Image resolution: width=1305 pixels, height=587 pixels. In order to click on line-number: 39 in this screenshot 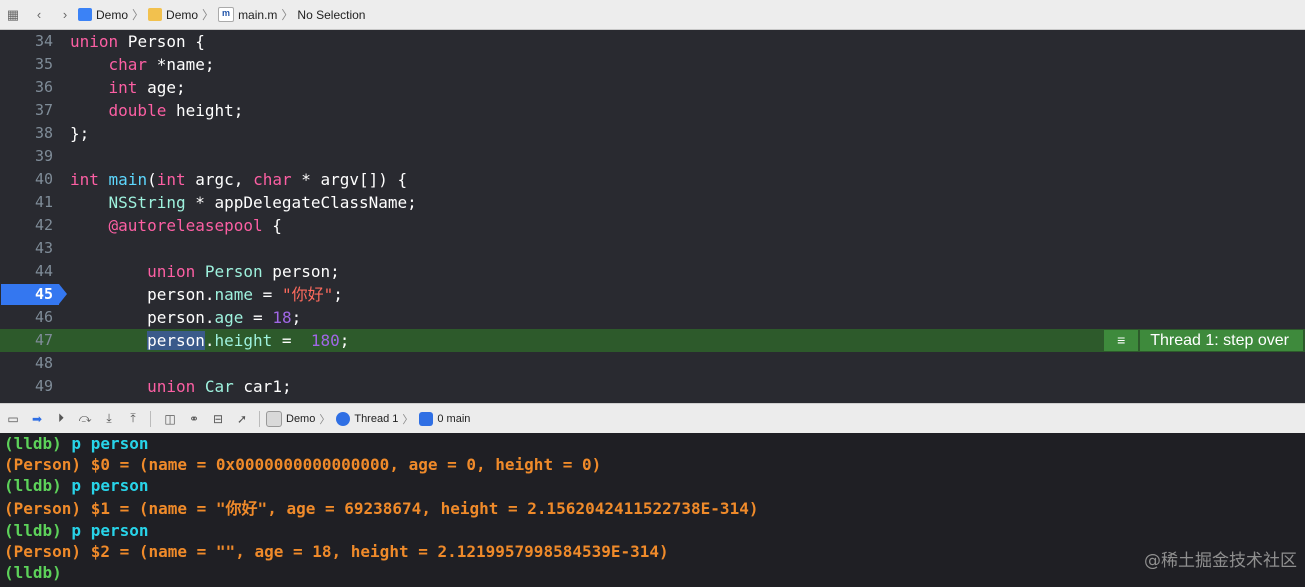, I will do `click(43, 156)`.